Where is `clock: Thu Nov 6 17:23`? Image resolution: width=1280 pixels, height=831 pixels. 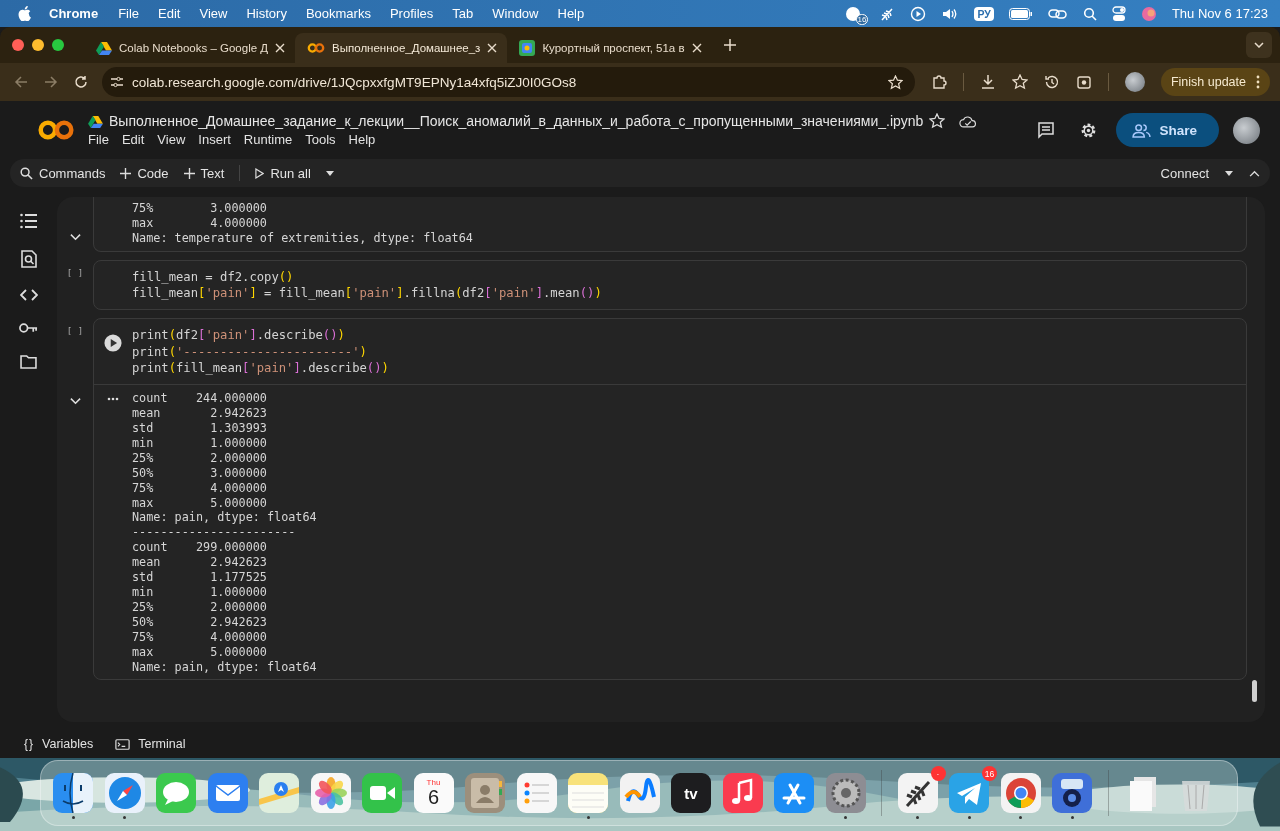 clock: Thu Nov 6 17:23 is located at coordinates (1219, 13).